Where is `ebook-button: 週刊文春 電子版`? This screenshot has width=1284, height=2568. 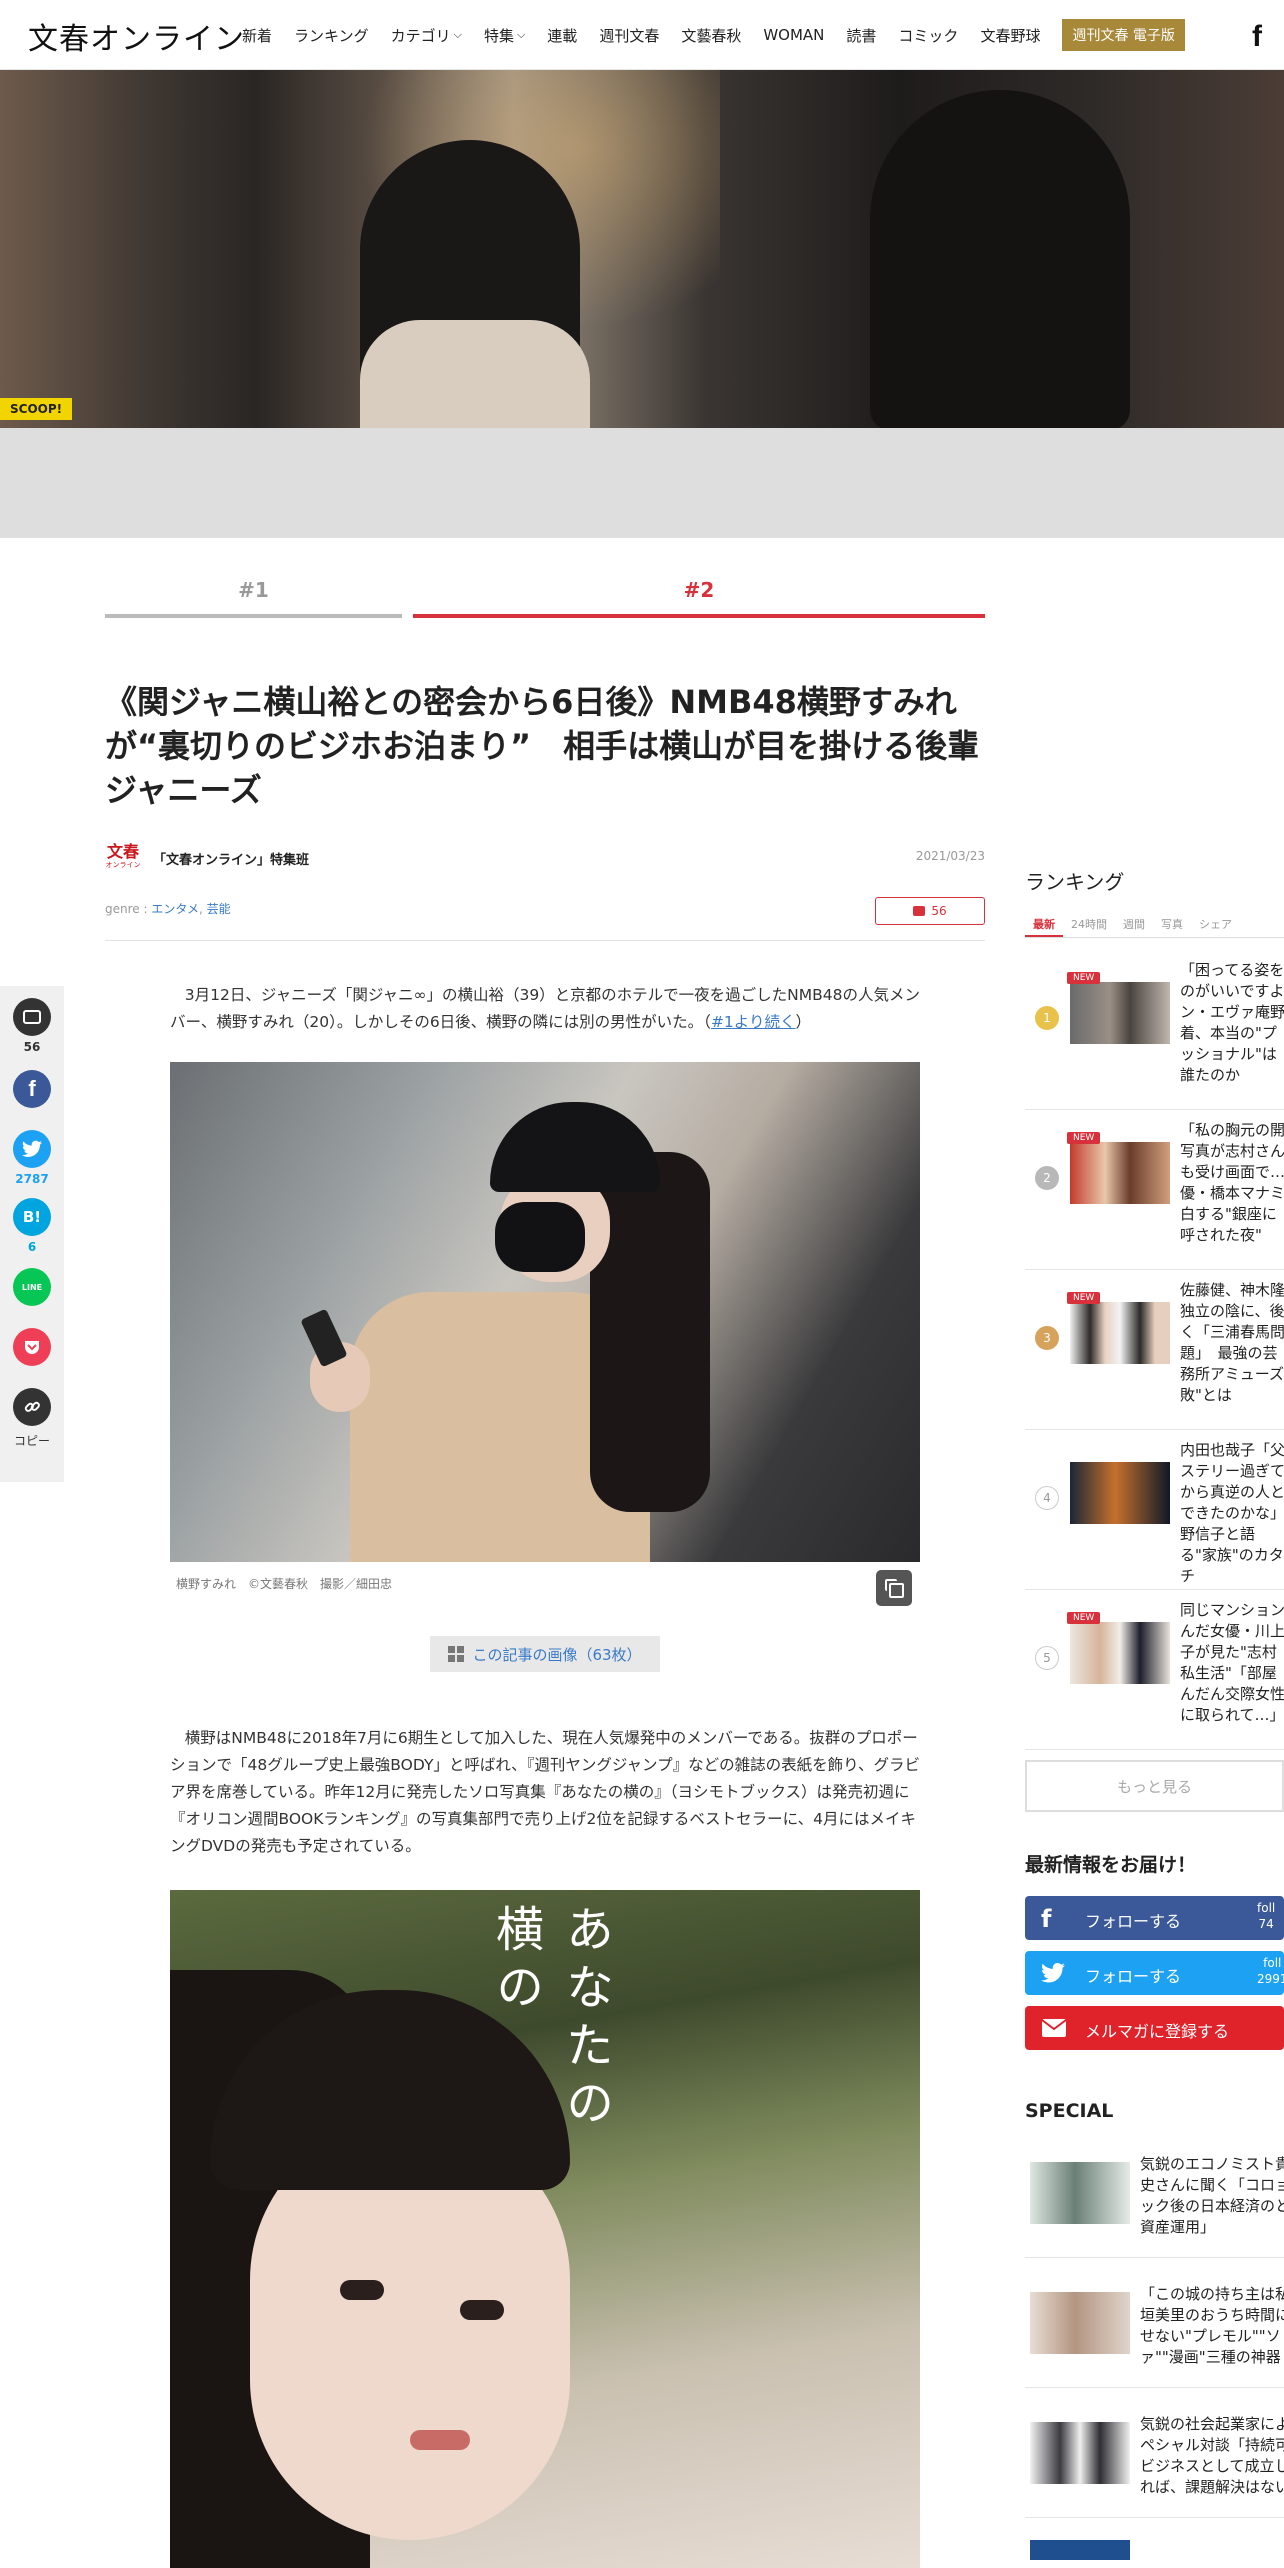 ebook-button: 週刊文春 電子版 is located at coordinates (1123, 35).